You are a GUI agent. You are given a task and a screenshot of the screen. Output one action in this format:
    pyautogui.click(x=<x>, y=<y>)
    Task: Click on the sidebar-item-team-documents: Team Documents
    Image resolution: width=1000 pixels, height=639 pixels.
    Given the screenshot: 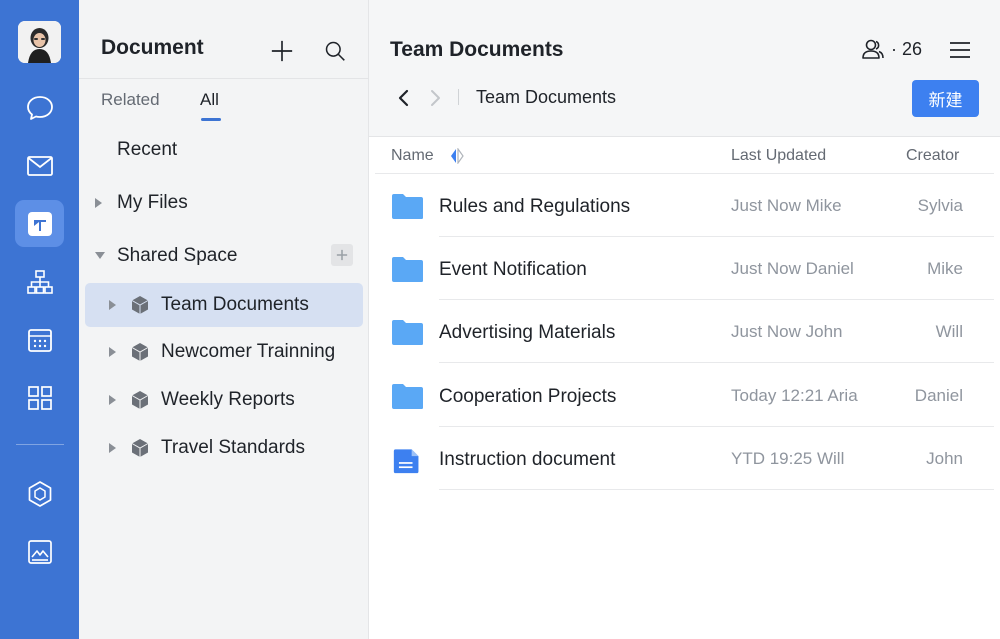 What is the action you would take?
    pyautogui.click(x=224, y=305)
    